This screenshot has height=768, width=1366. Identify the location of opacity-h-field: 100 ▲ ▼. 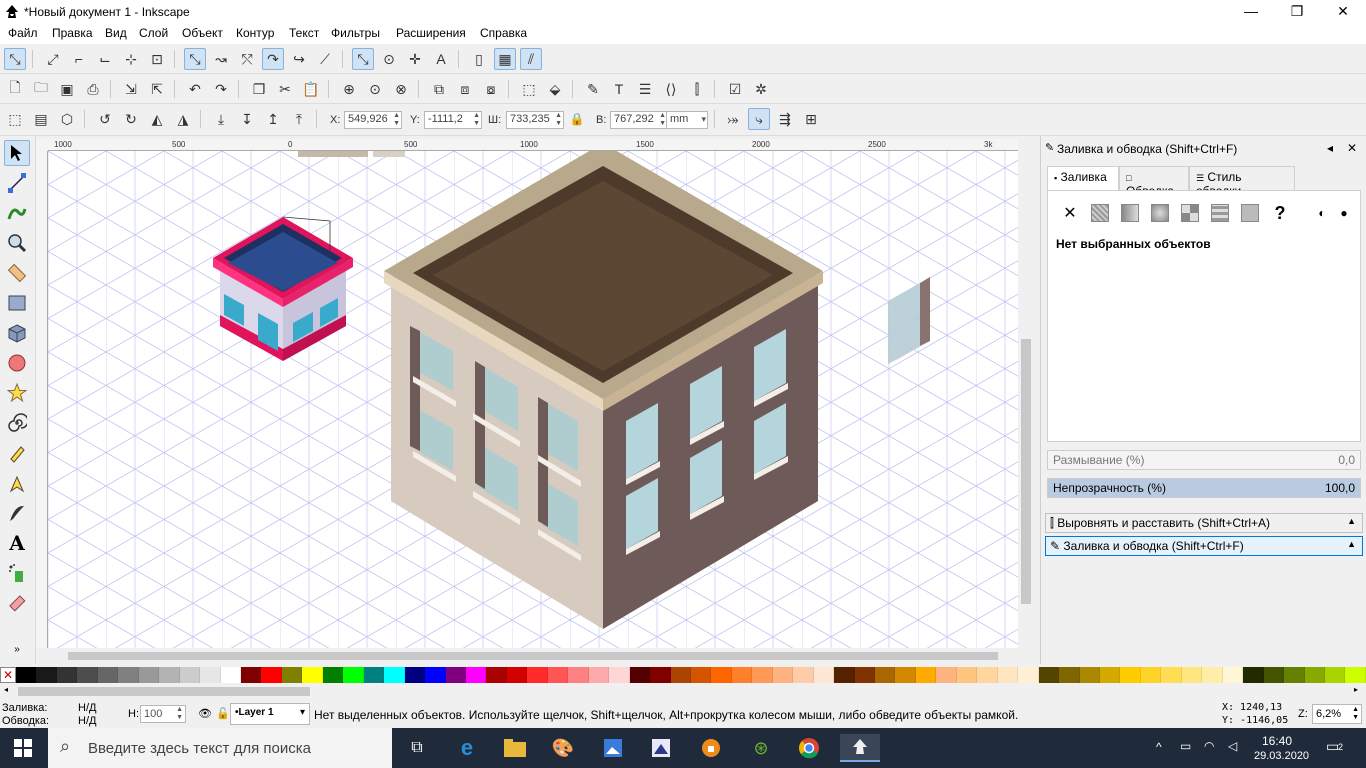
(163, 714).